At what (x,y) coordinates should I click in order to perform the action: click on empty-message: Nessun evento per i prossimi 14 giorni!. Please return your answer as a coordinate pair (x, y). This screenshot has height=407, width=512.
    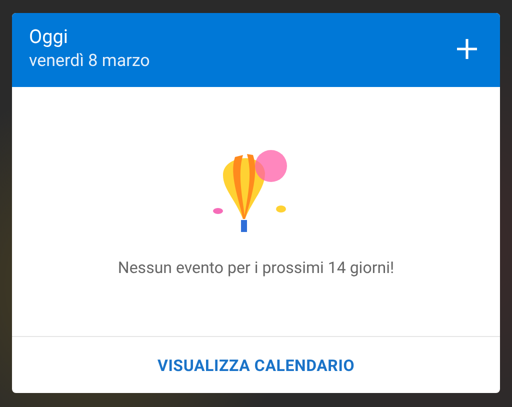
    Looking at the image, I should click on (256, 267).